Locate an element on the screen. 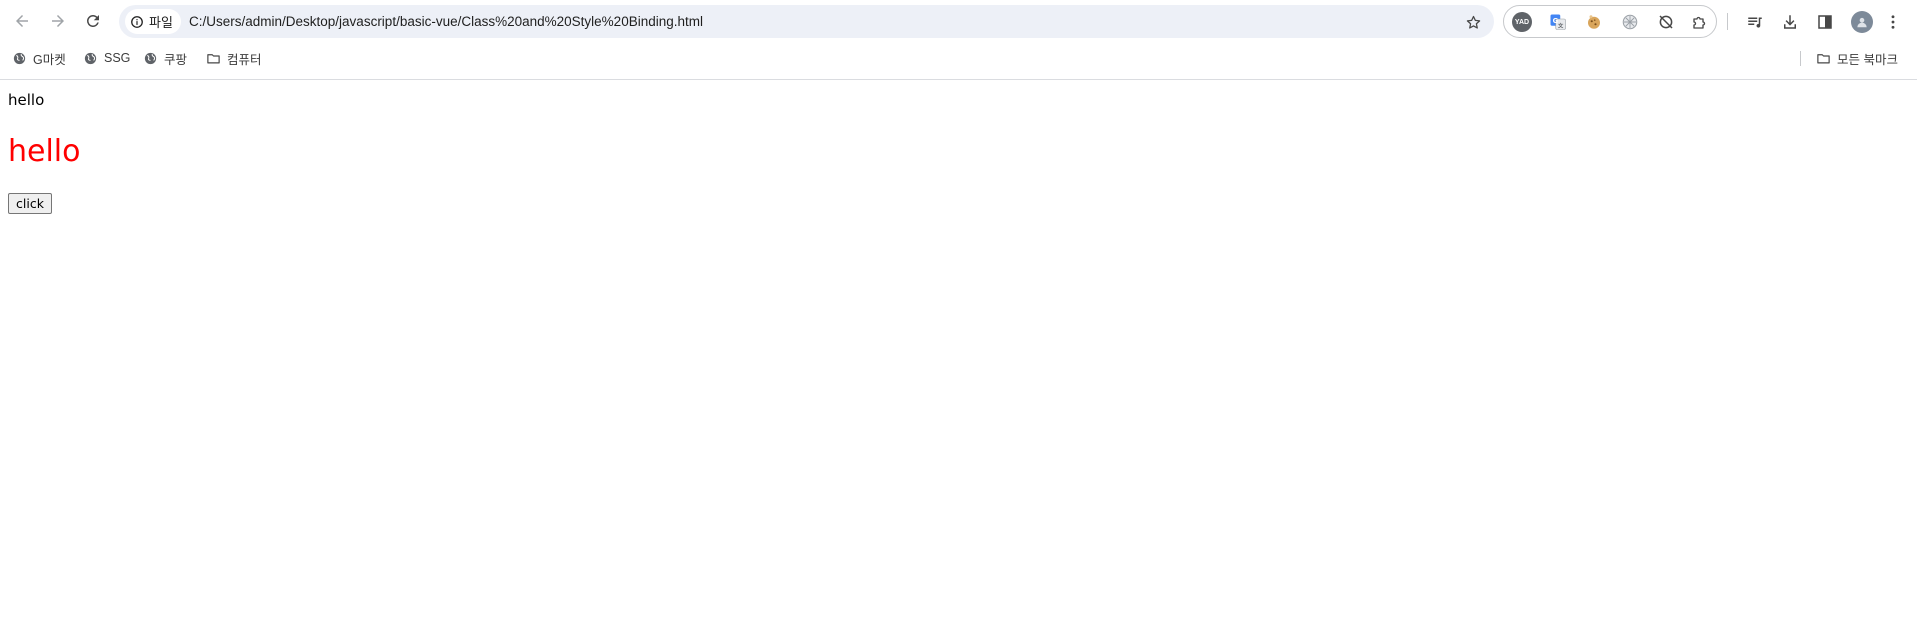 Image resolution: width=1917 pixels, height=639 pixels. puzzle-icon is located at coordinates (1699, 22).